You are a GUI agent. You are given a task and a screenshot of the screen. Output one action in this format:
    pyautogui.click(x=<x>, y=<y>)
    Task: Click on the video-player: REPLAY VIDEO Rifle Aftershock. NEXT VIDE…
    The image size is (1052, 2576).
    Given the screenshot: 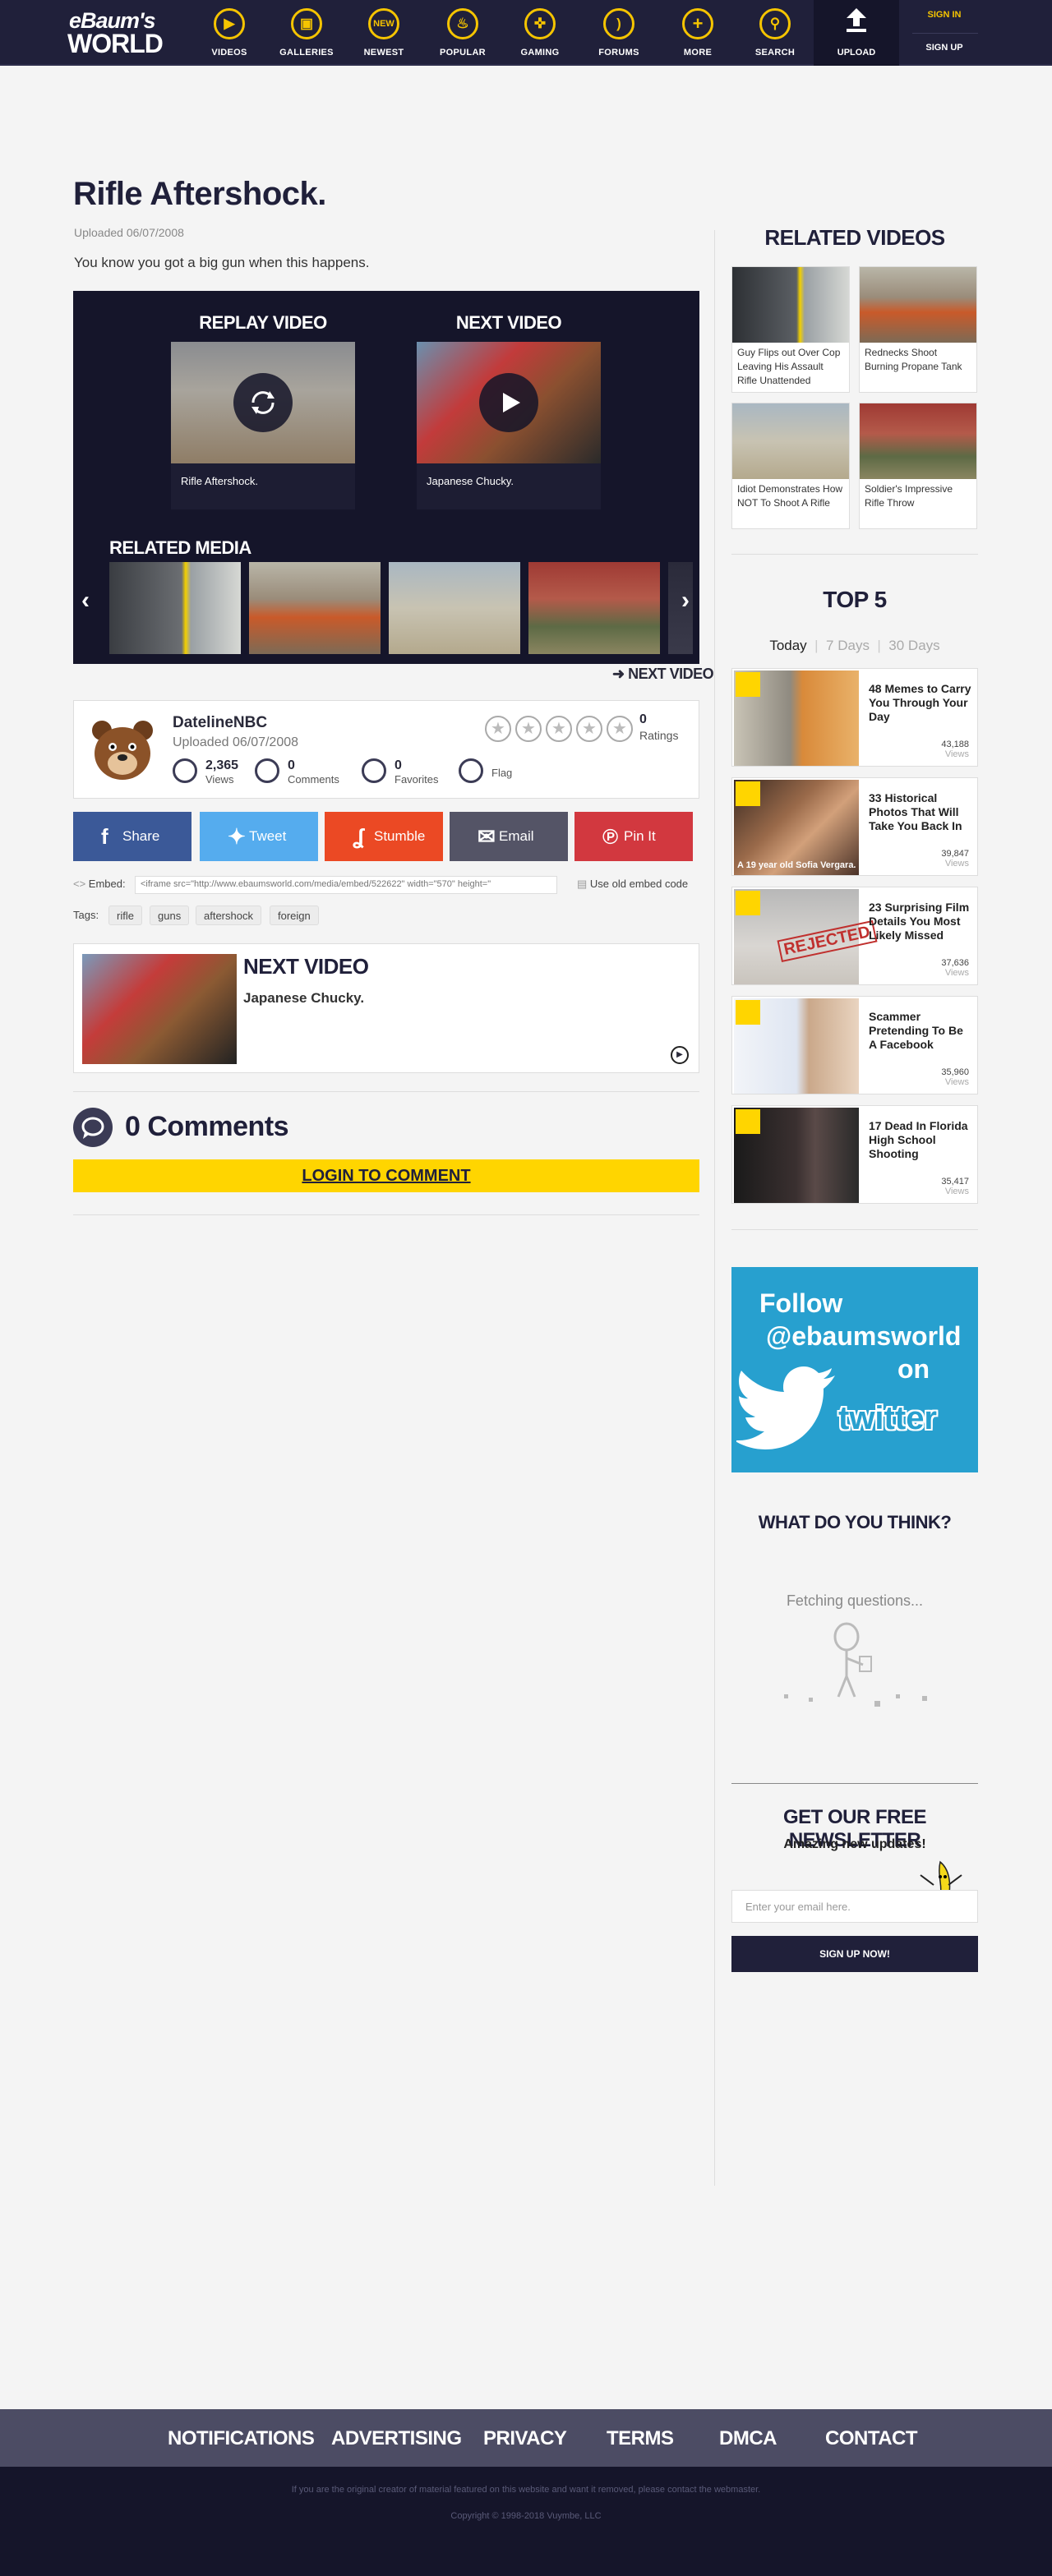 What is the action you would take?
    pyautogui.click(x=386, y=477)
    